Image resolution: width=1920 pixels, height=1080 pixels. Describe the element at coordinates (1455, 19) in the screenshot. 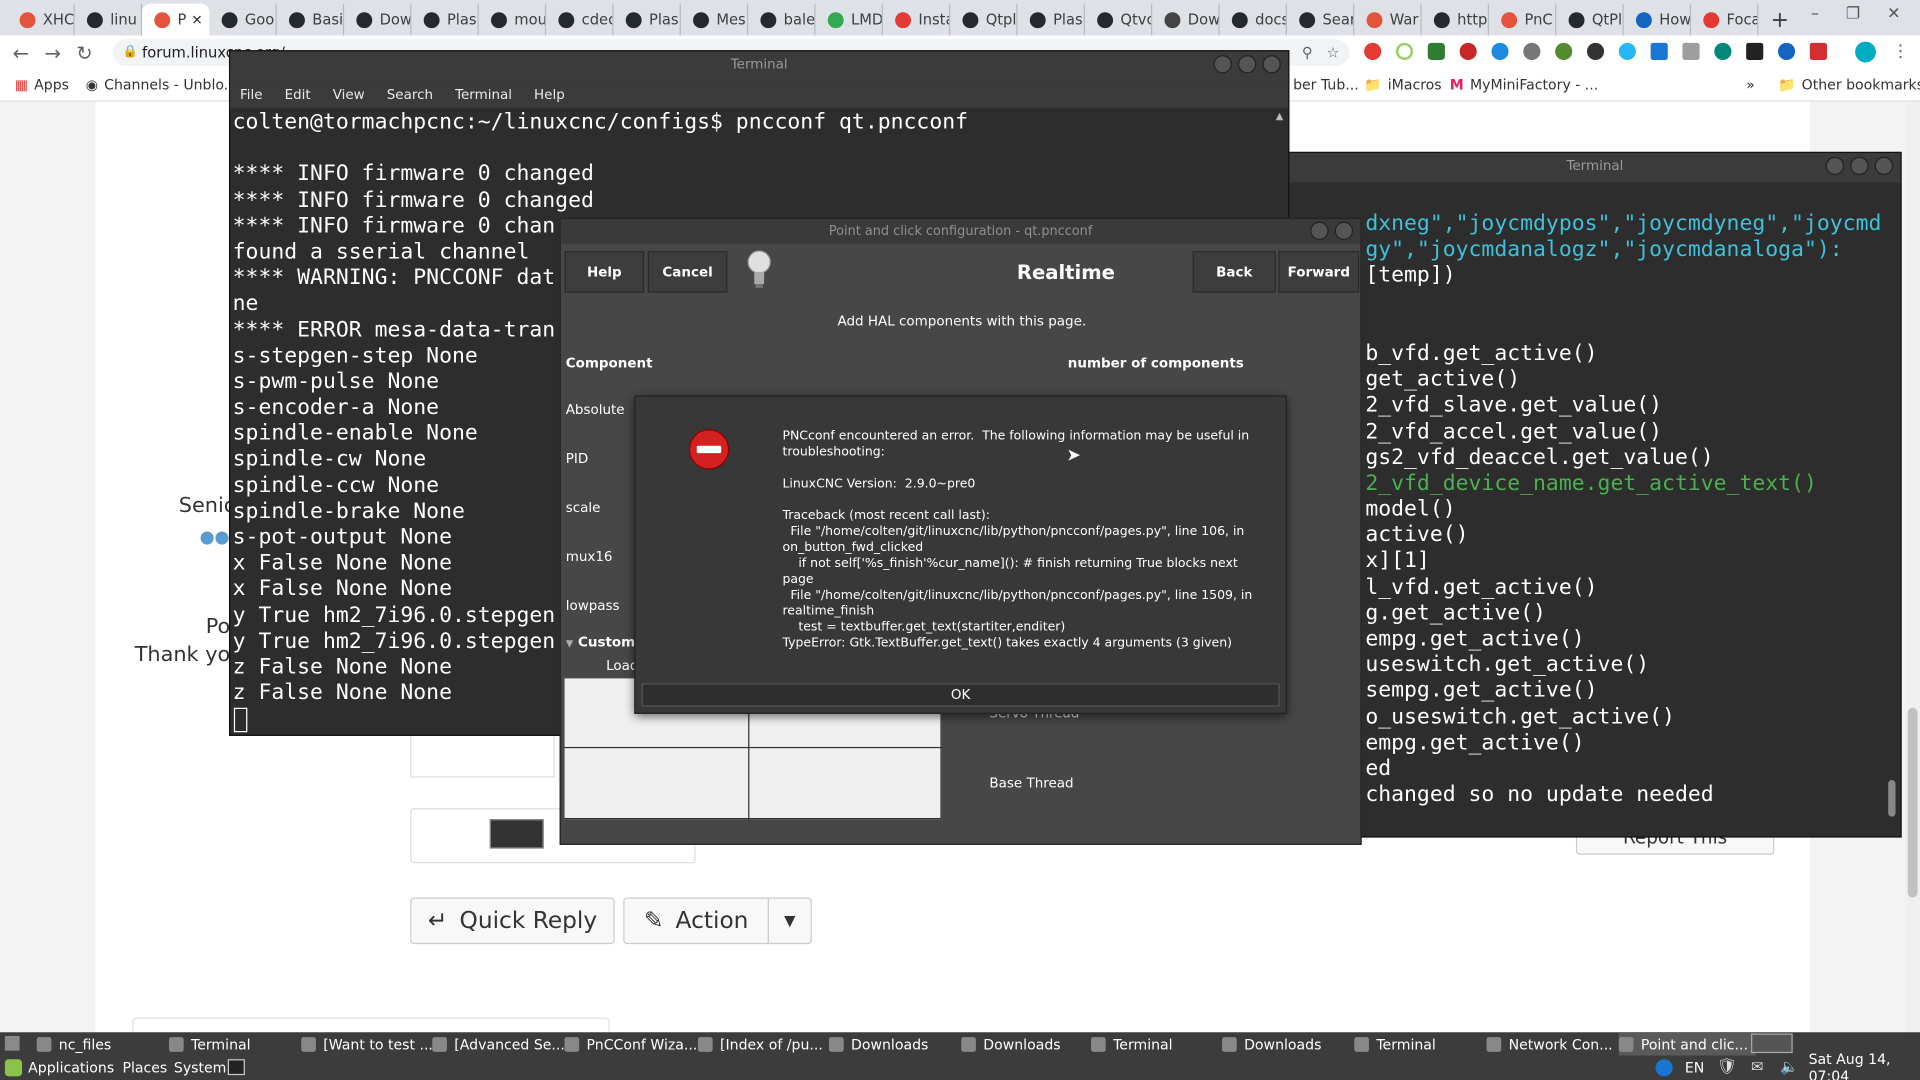

I see `browser-tab: http` at that location.